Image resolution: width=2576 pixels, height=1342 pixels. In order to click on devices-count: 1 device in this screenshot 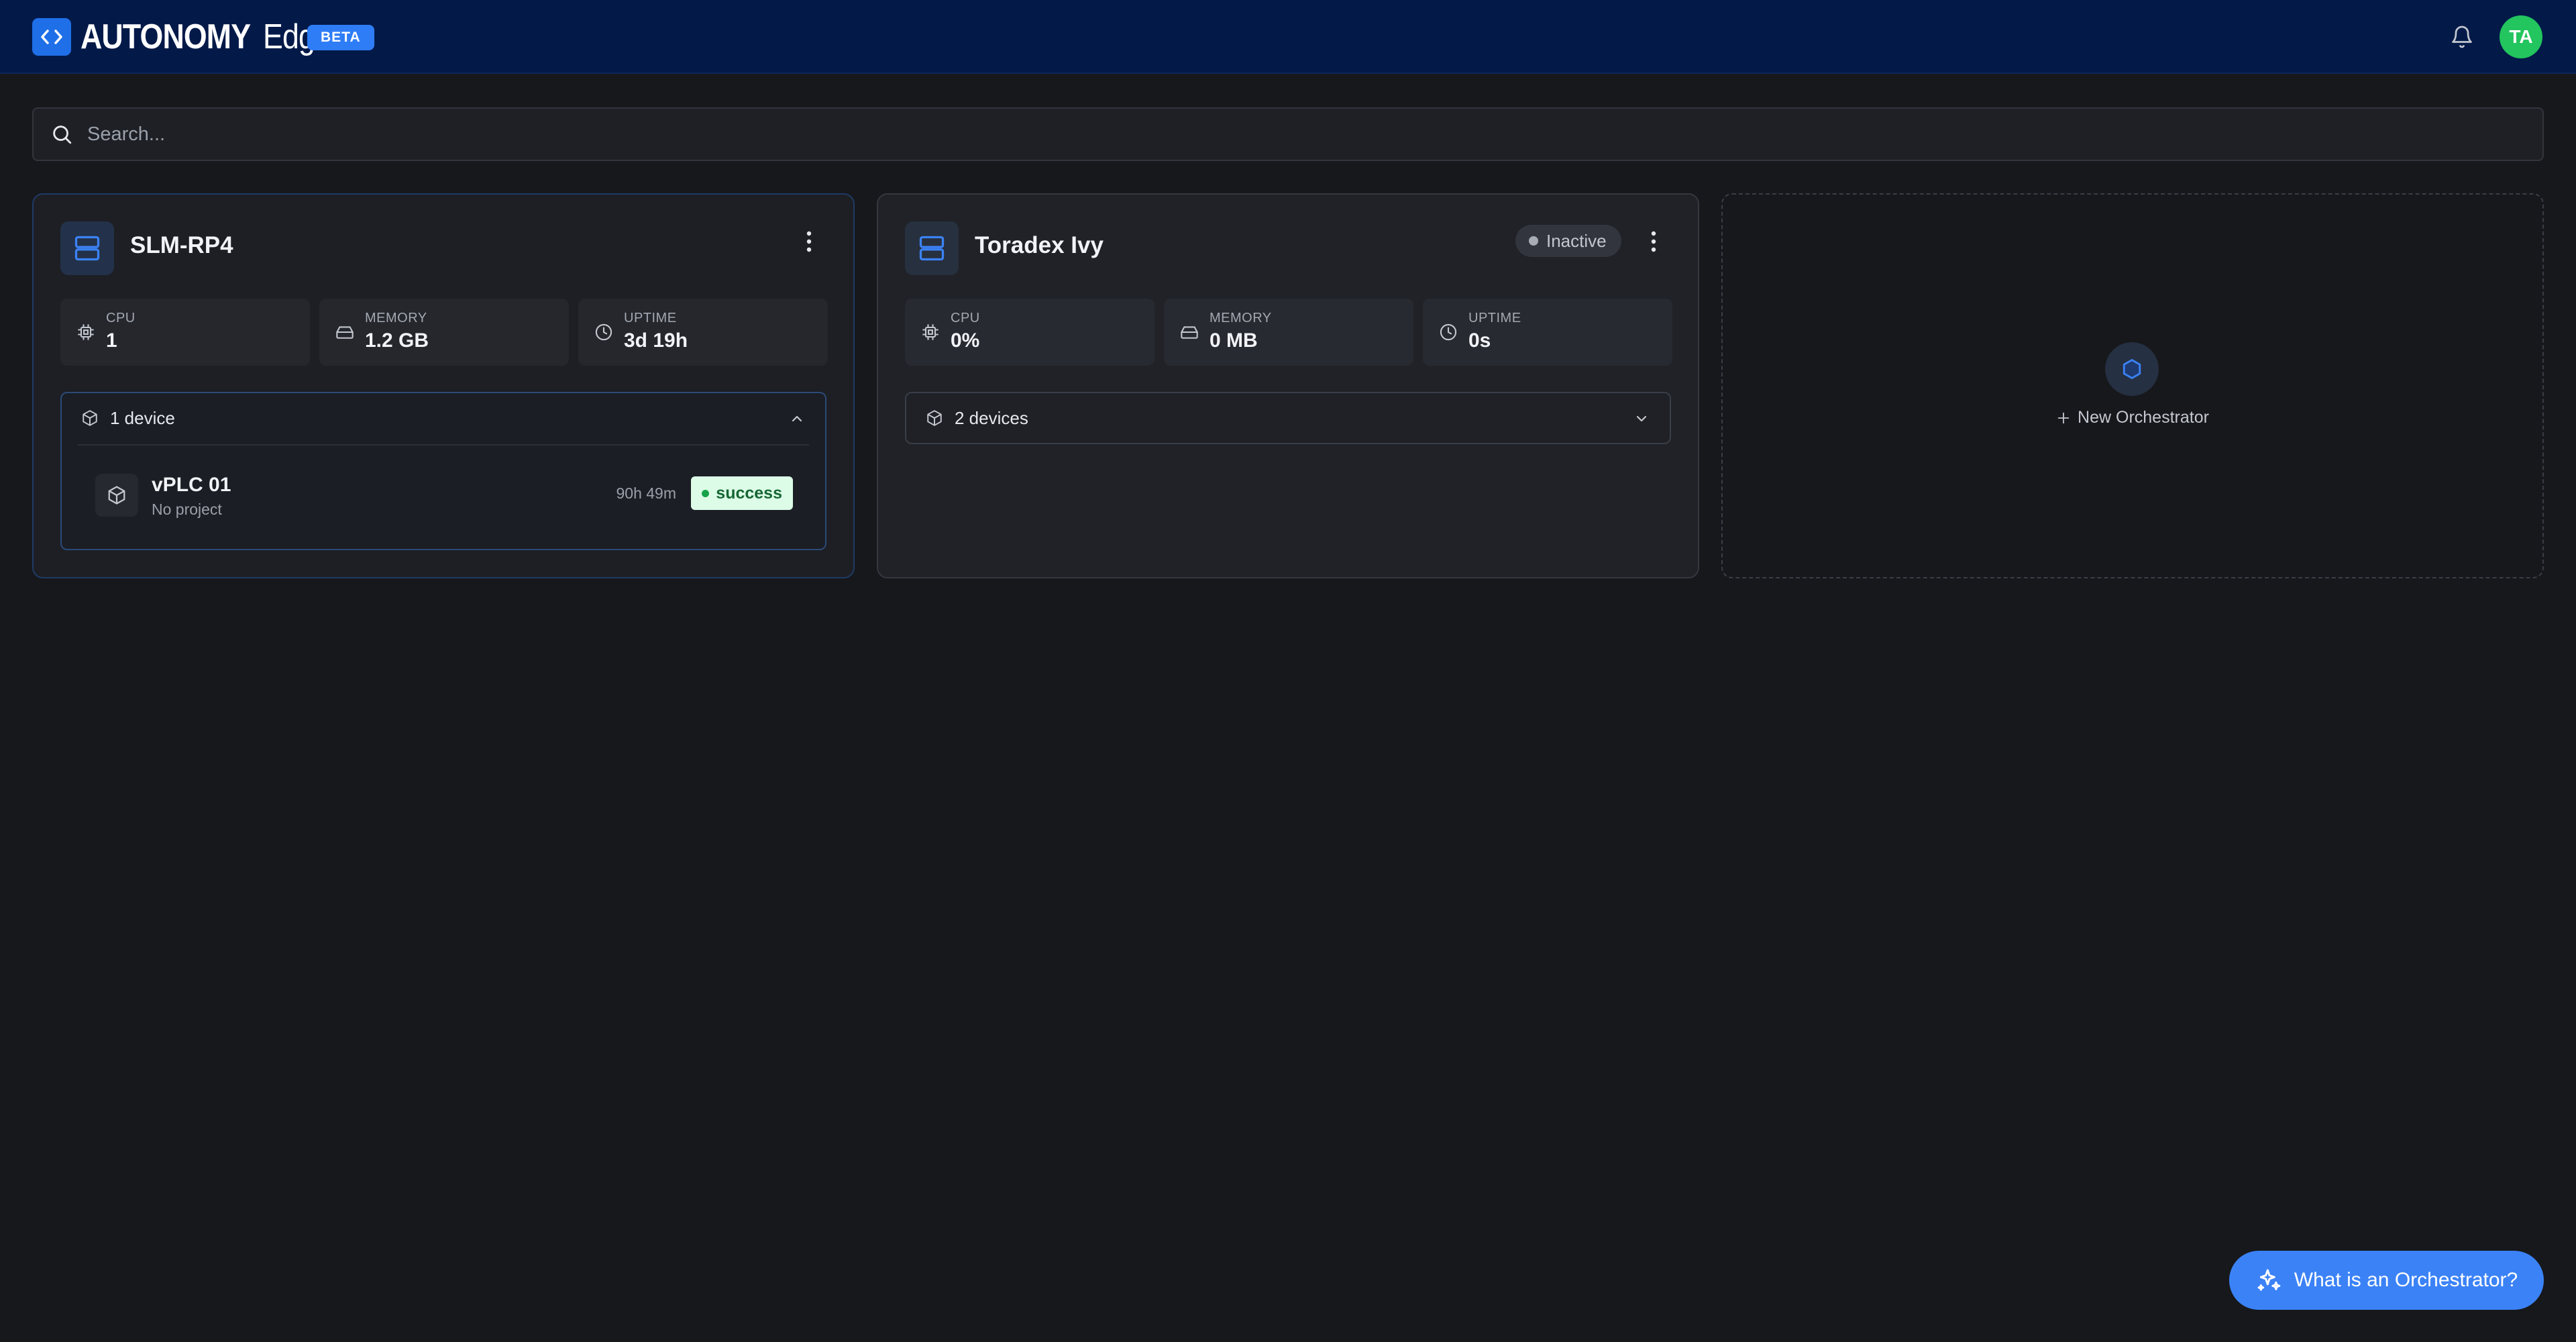, I will do `click(142, 418)`.